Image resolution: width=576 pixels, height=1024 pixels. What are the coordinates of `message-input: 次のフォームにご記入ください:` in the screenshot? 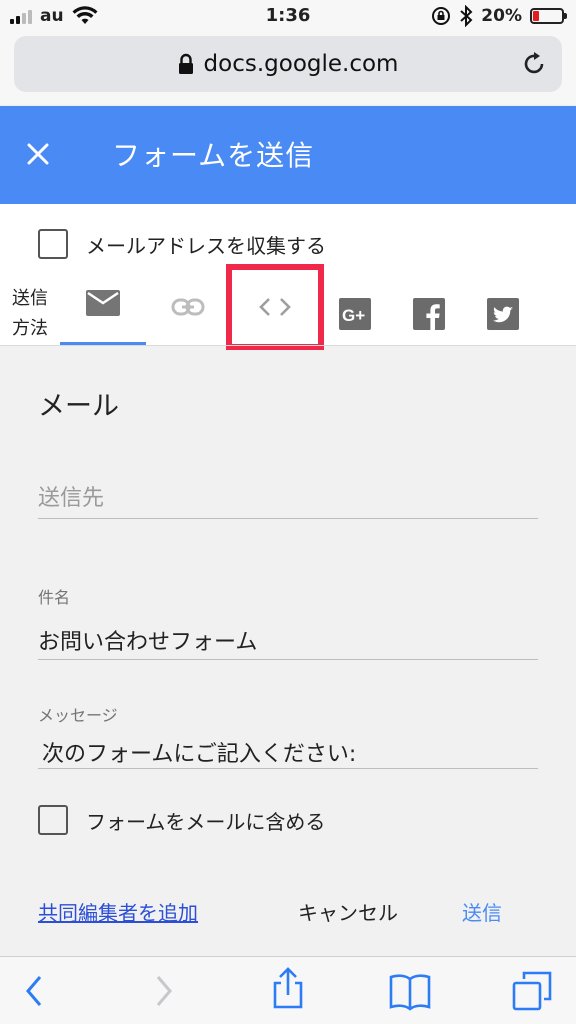 It's located at (199, 752).